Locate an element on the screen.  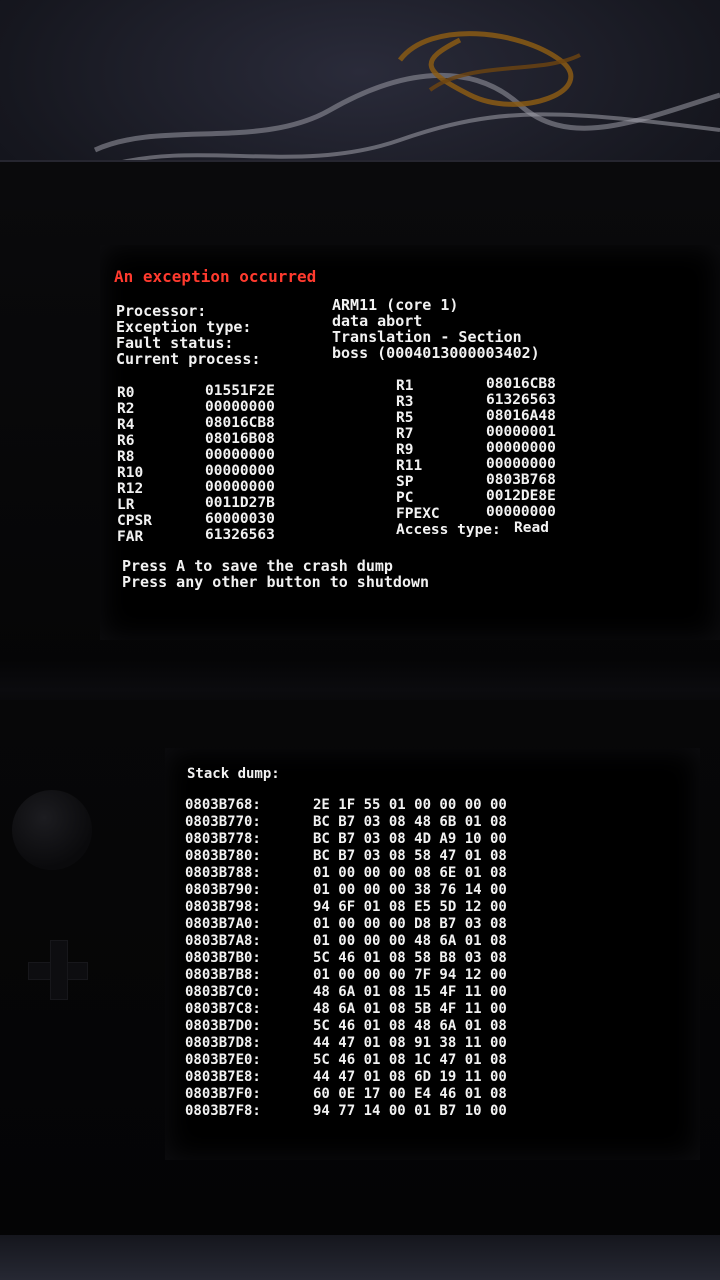
register-name: R10 is located at coordinates (130, 473).